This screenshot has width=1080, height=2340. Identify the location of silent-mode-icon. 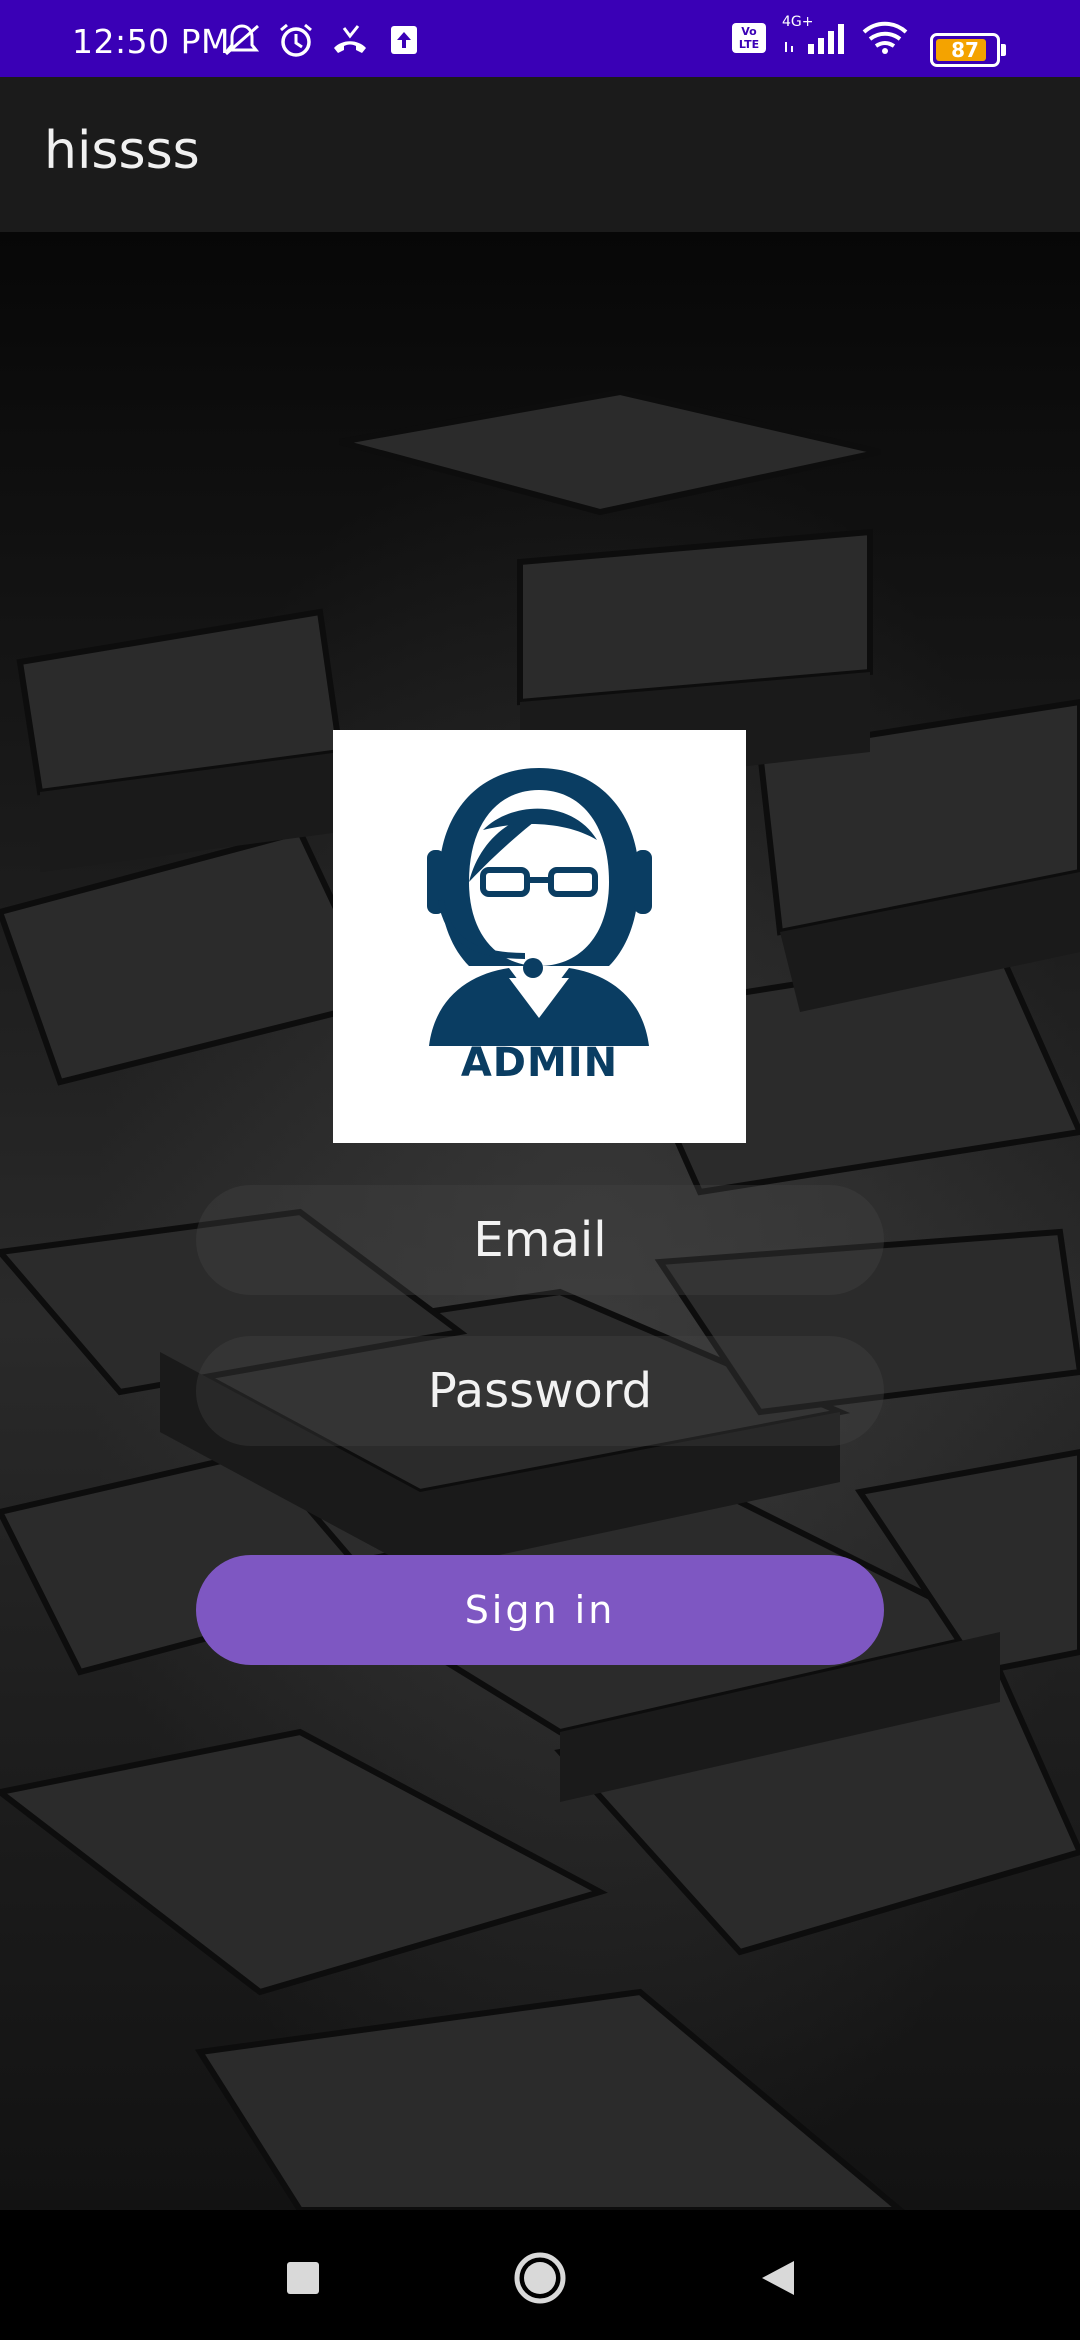
(242, 40).